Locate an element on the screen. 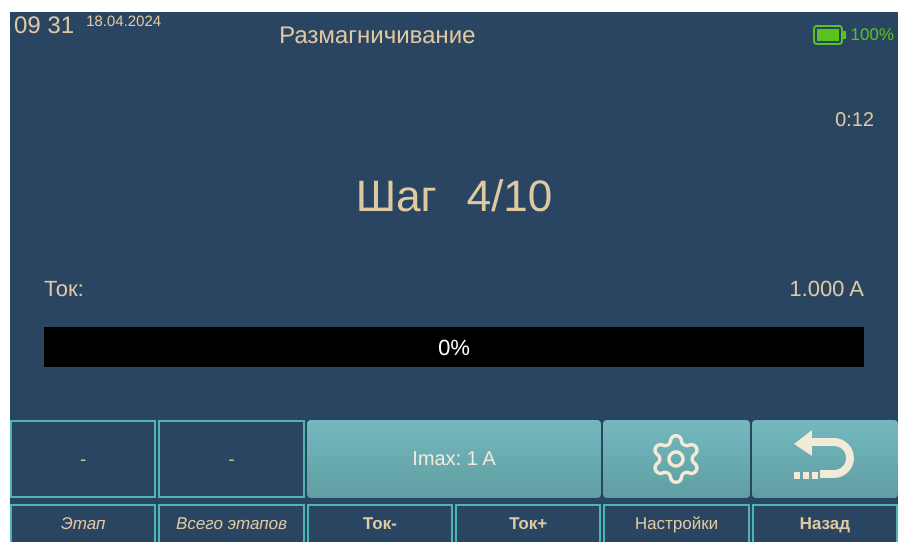 The height and width of the screenshot is (542, 898). imax-button: Imax: 1 A is located at coordinates (454, 459).